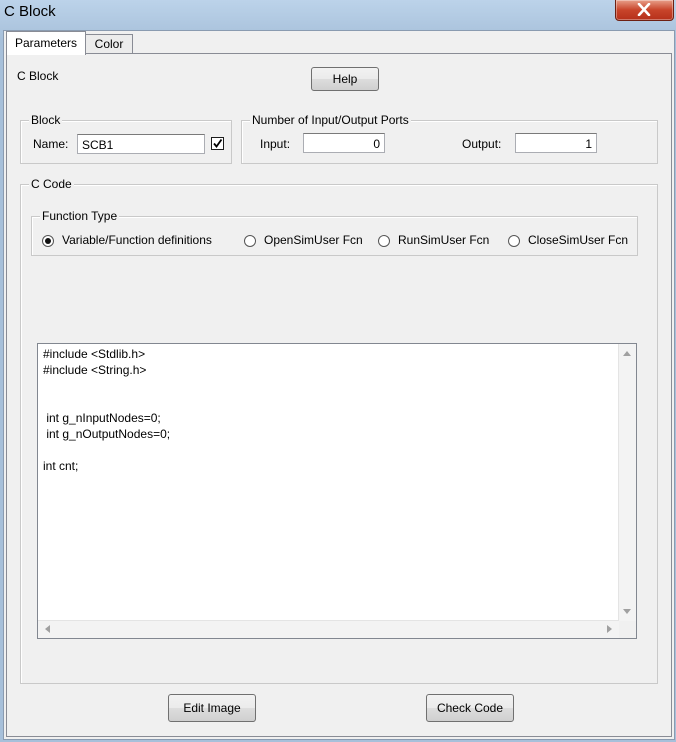 The height and width of the screenshot is (742, 676). Describe the element at coordinates (47, 629) in the screenshot. I see `scroll-left-icon` at that location.